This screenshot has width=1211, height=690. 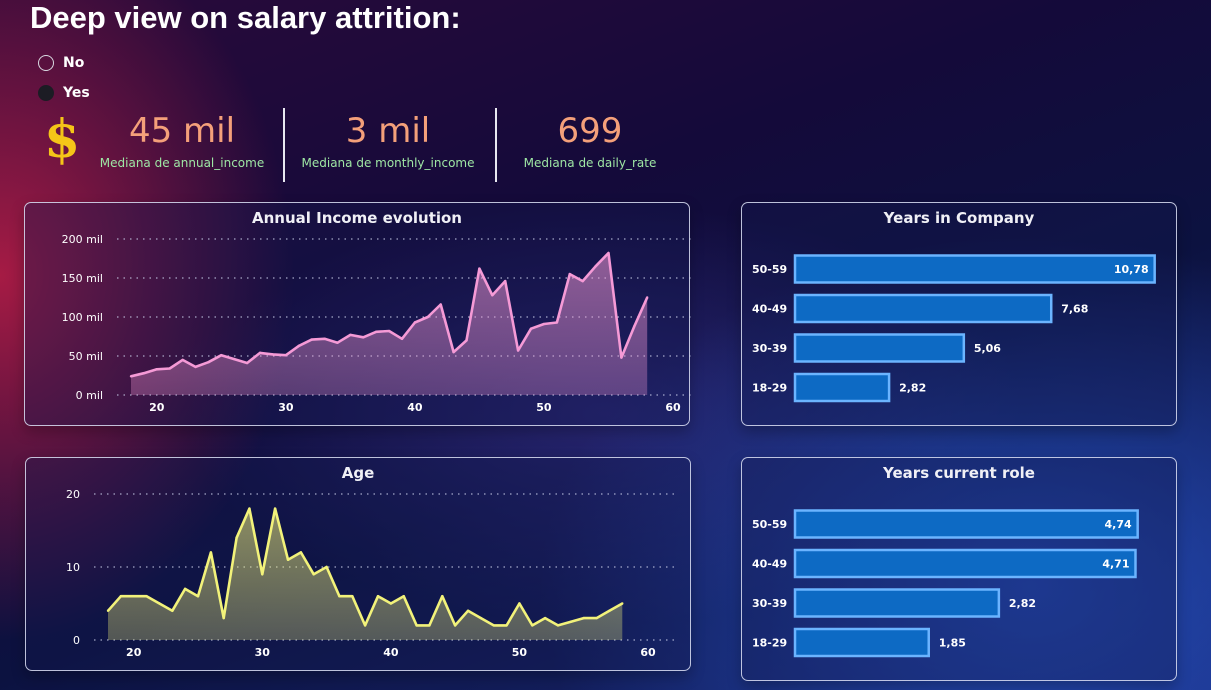 What do you see at coordinates (46, 63) in the screenshot?
I see `radio-no` at bounding box center [46, 63].